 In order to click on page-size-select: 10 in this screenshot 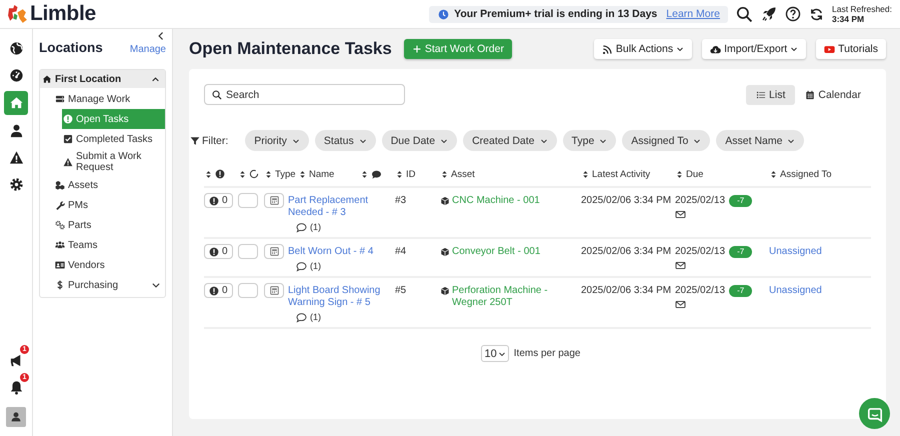, I will do `click(494, 353)`.